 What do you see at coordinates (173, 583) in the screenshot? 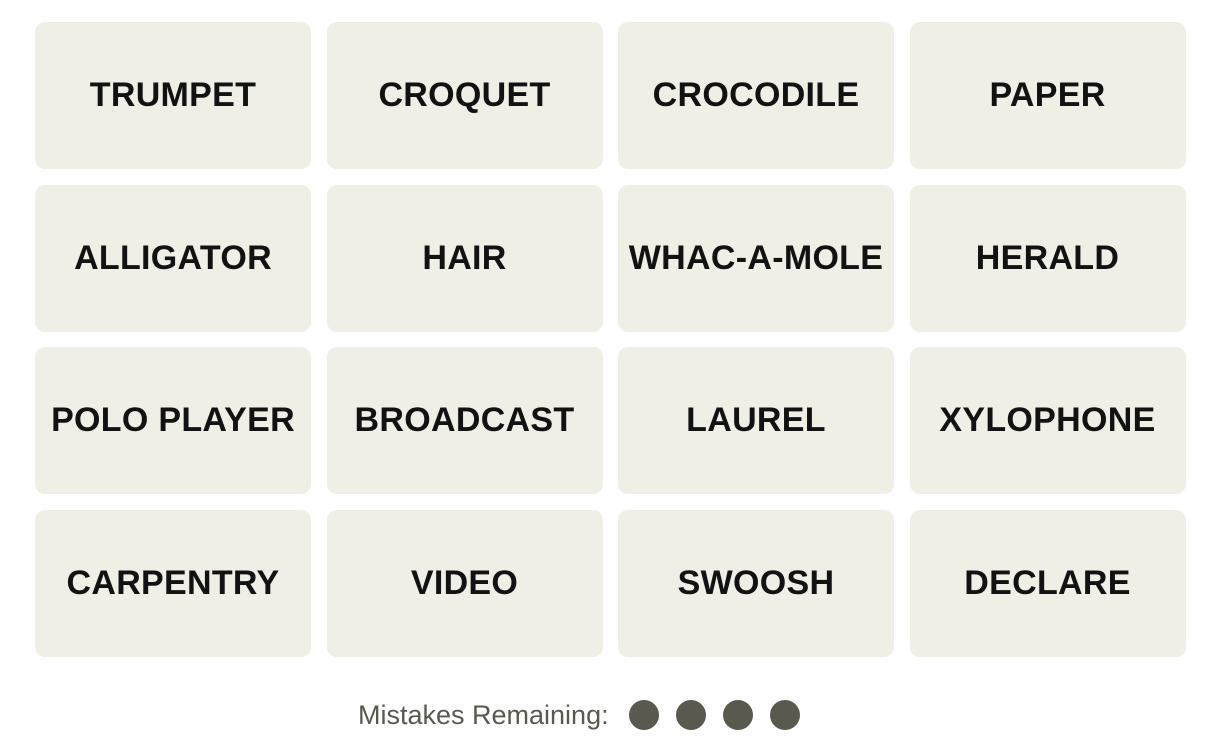
I see `word-tile: CARPENTRY` at bounding box center [173, 583].